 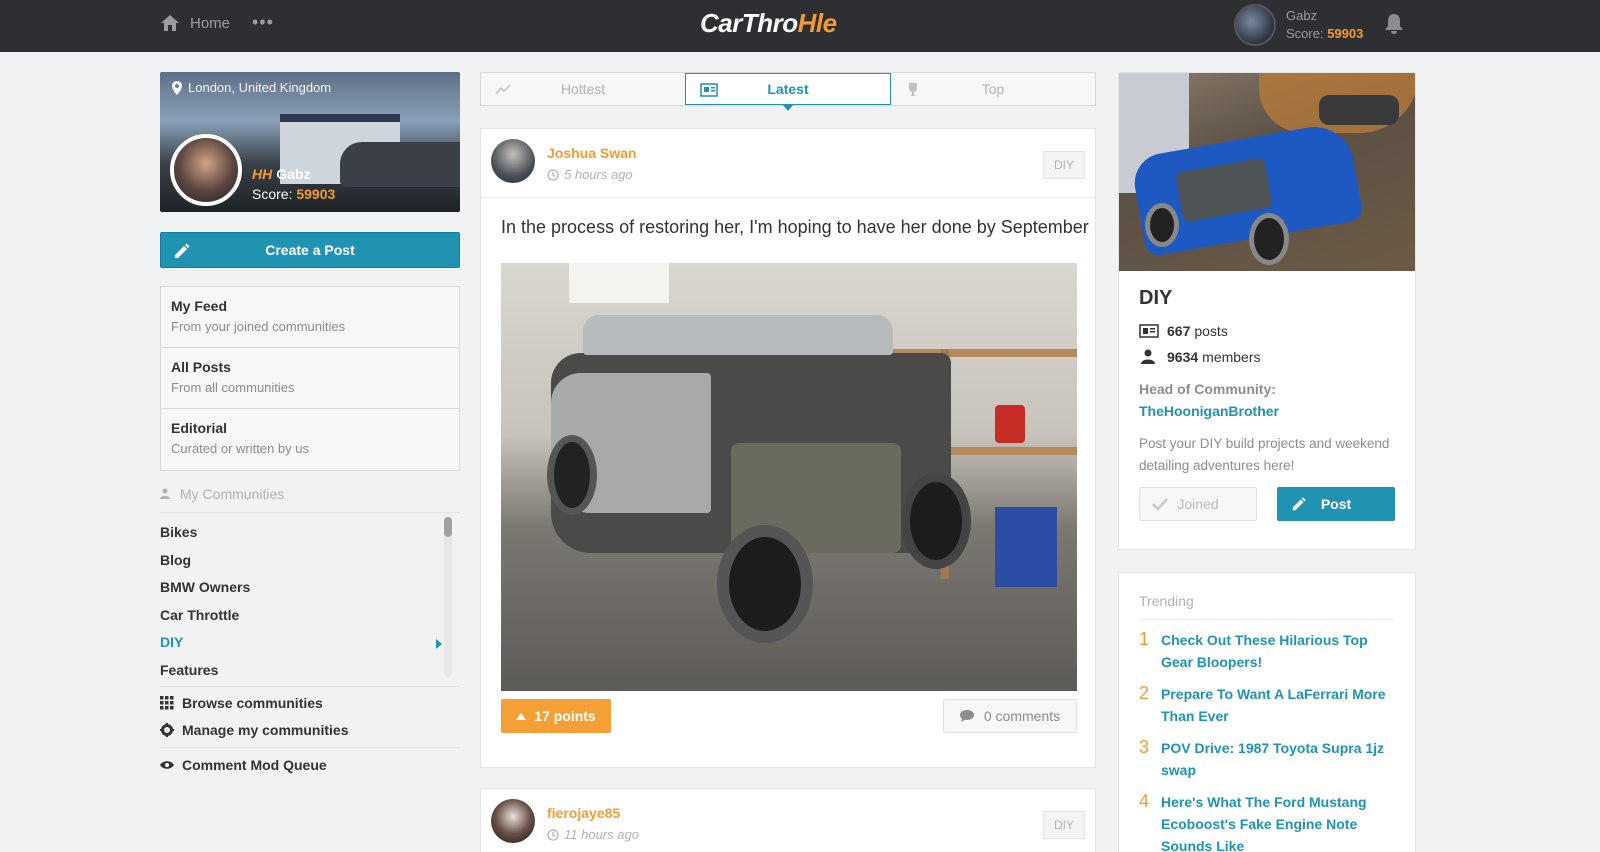 What do you see at coordinates (1325, 33) in the screenshot?
I see `user-score: Score: 59903` at bounding box center [1325, 33].